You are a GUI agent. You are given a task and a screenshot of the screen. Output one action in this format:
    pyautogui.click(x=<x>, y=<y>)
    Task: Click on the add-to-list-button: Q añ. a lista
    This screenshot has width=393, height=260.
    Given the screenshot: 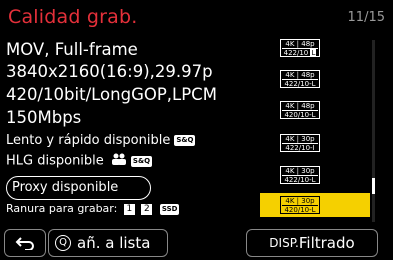 What is the action you would take?
    pyautogui.click(x=108, y=243)
    